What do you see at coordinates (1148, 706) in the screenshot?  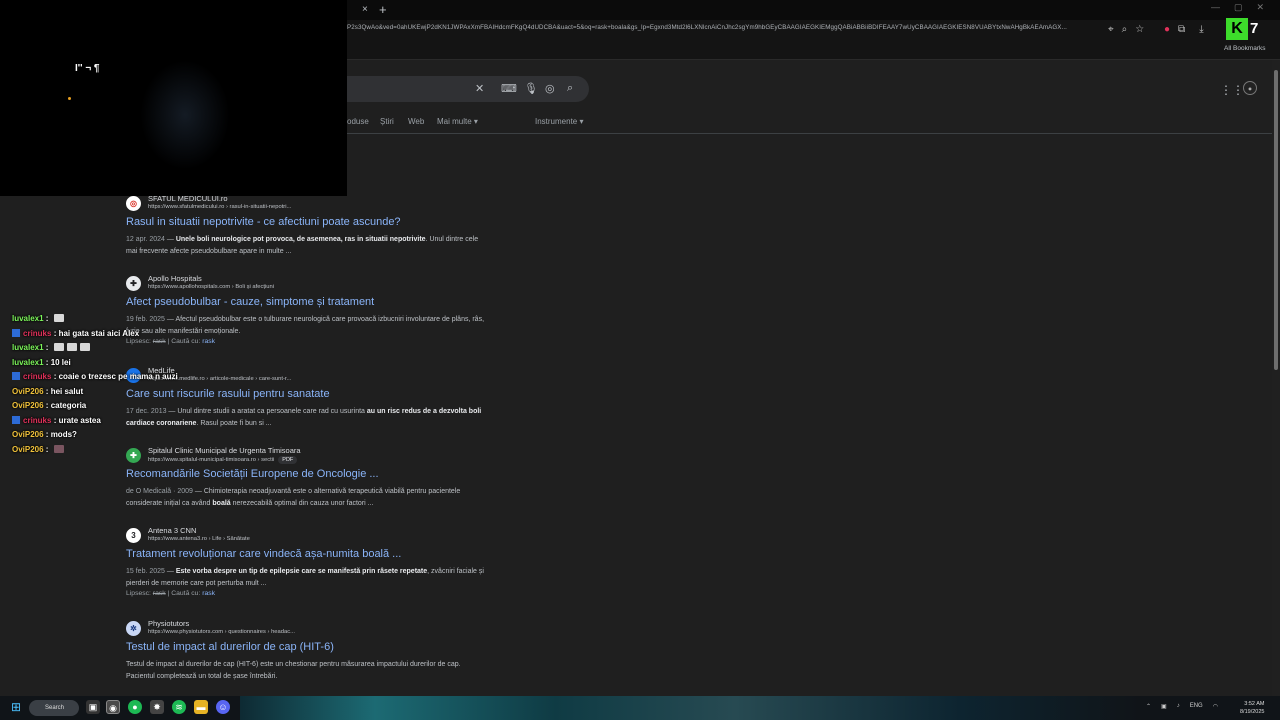 I see `tray-chevron-icon: ⌃` at bounding box center [1148, 706].